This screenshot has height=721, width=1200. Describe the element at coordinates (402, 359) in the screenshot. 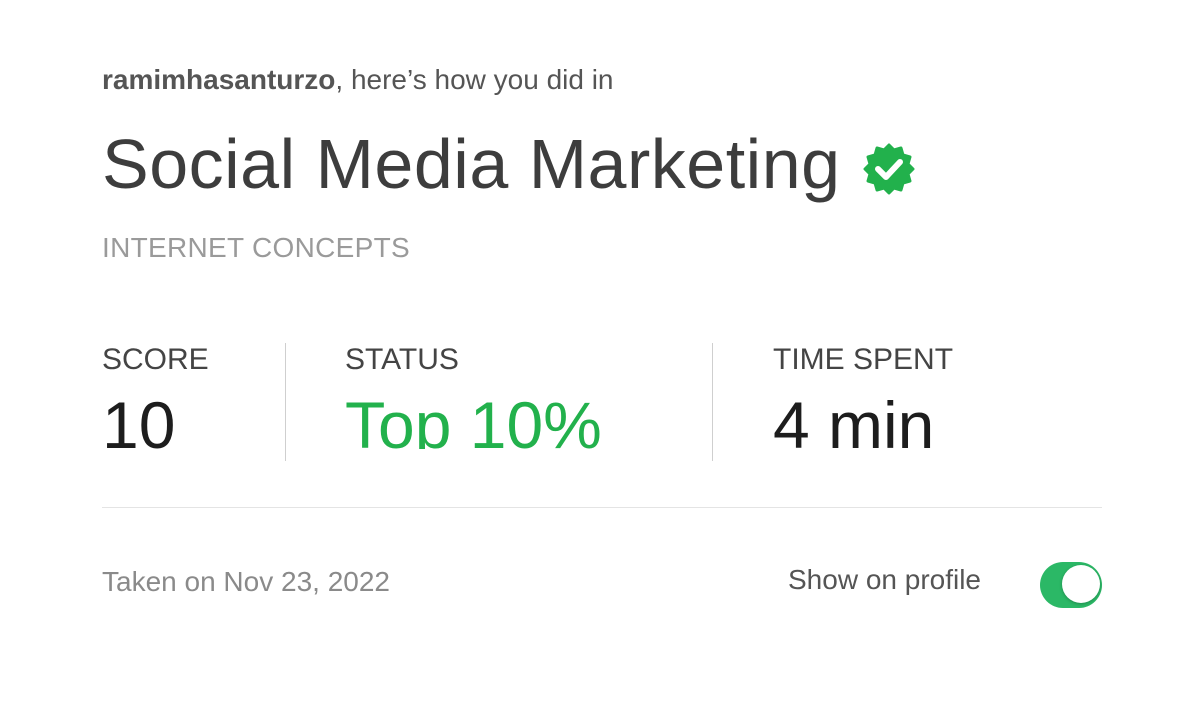

I see `status-label: STATUS` at that location.